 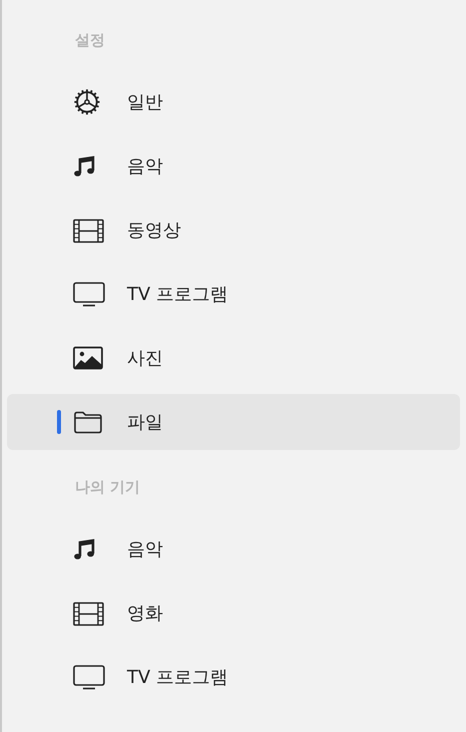 What do you see at coordinates (88, 358) in the screenshot?
I see `photo-icon` at bounding box center [88, 358].